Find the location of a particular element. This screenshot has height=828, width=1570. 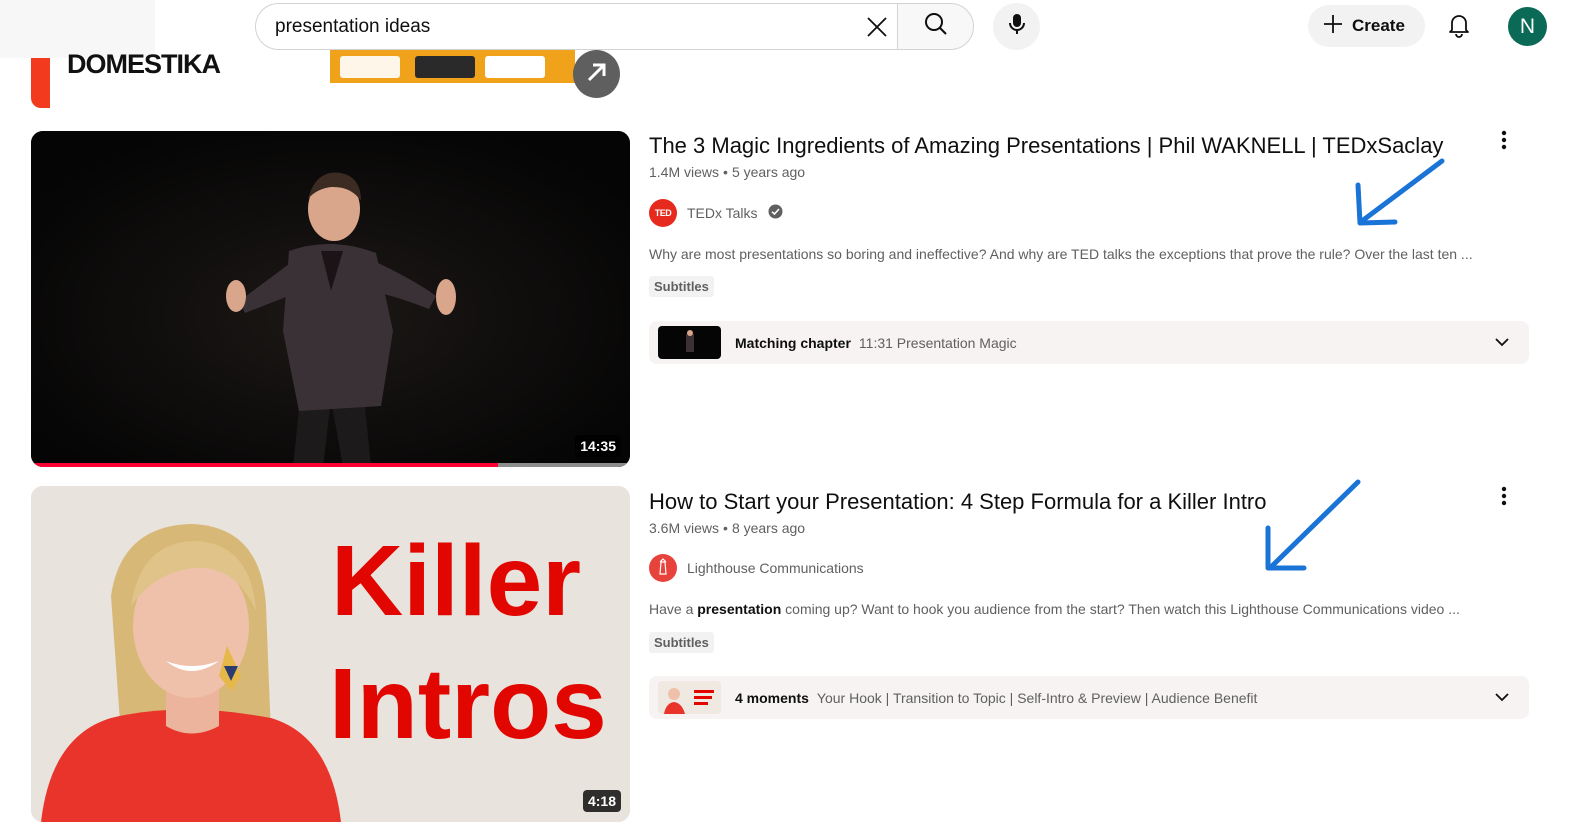

channel-avatar-text: TED is located at coordinates (663, 213).